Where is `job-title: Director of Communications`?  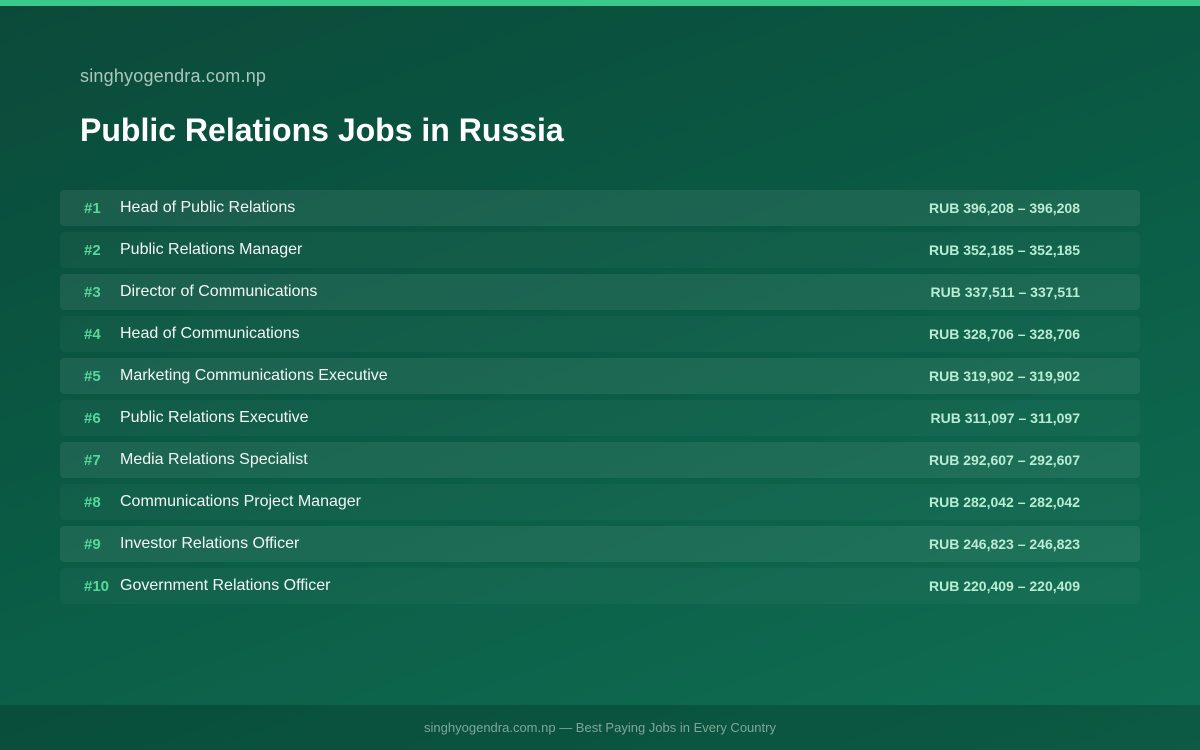
job-title: Director of Communications is located at coordinates (219, 291).